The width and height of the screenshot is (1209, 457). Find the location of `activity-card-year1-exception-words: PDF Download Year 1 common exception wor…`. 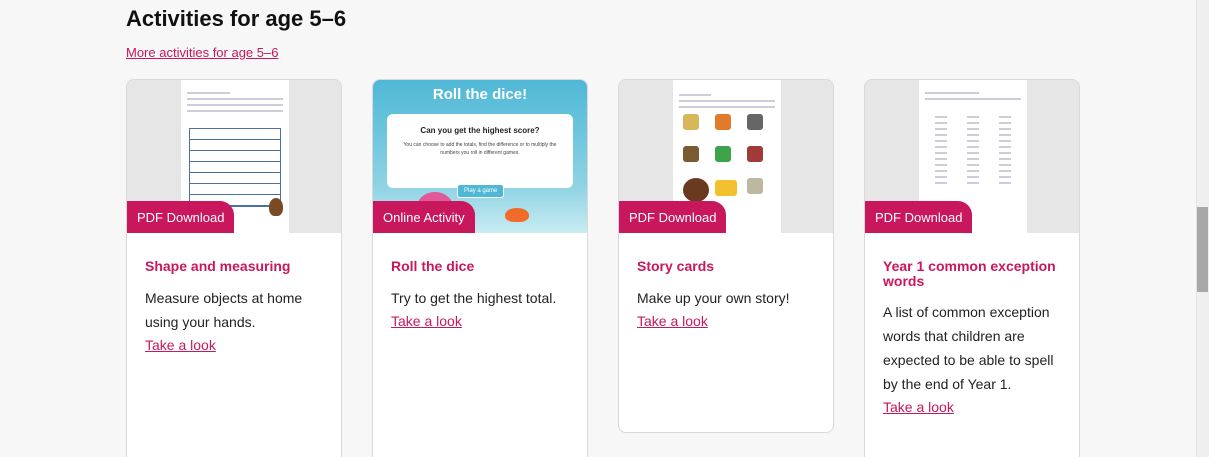

activity-card-year1-exception-words: PDF Download Year 1 common exception wor… is located at coordinates (972, 268).